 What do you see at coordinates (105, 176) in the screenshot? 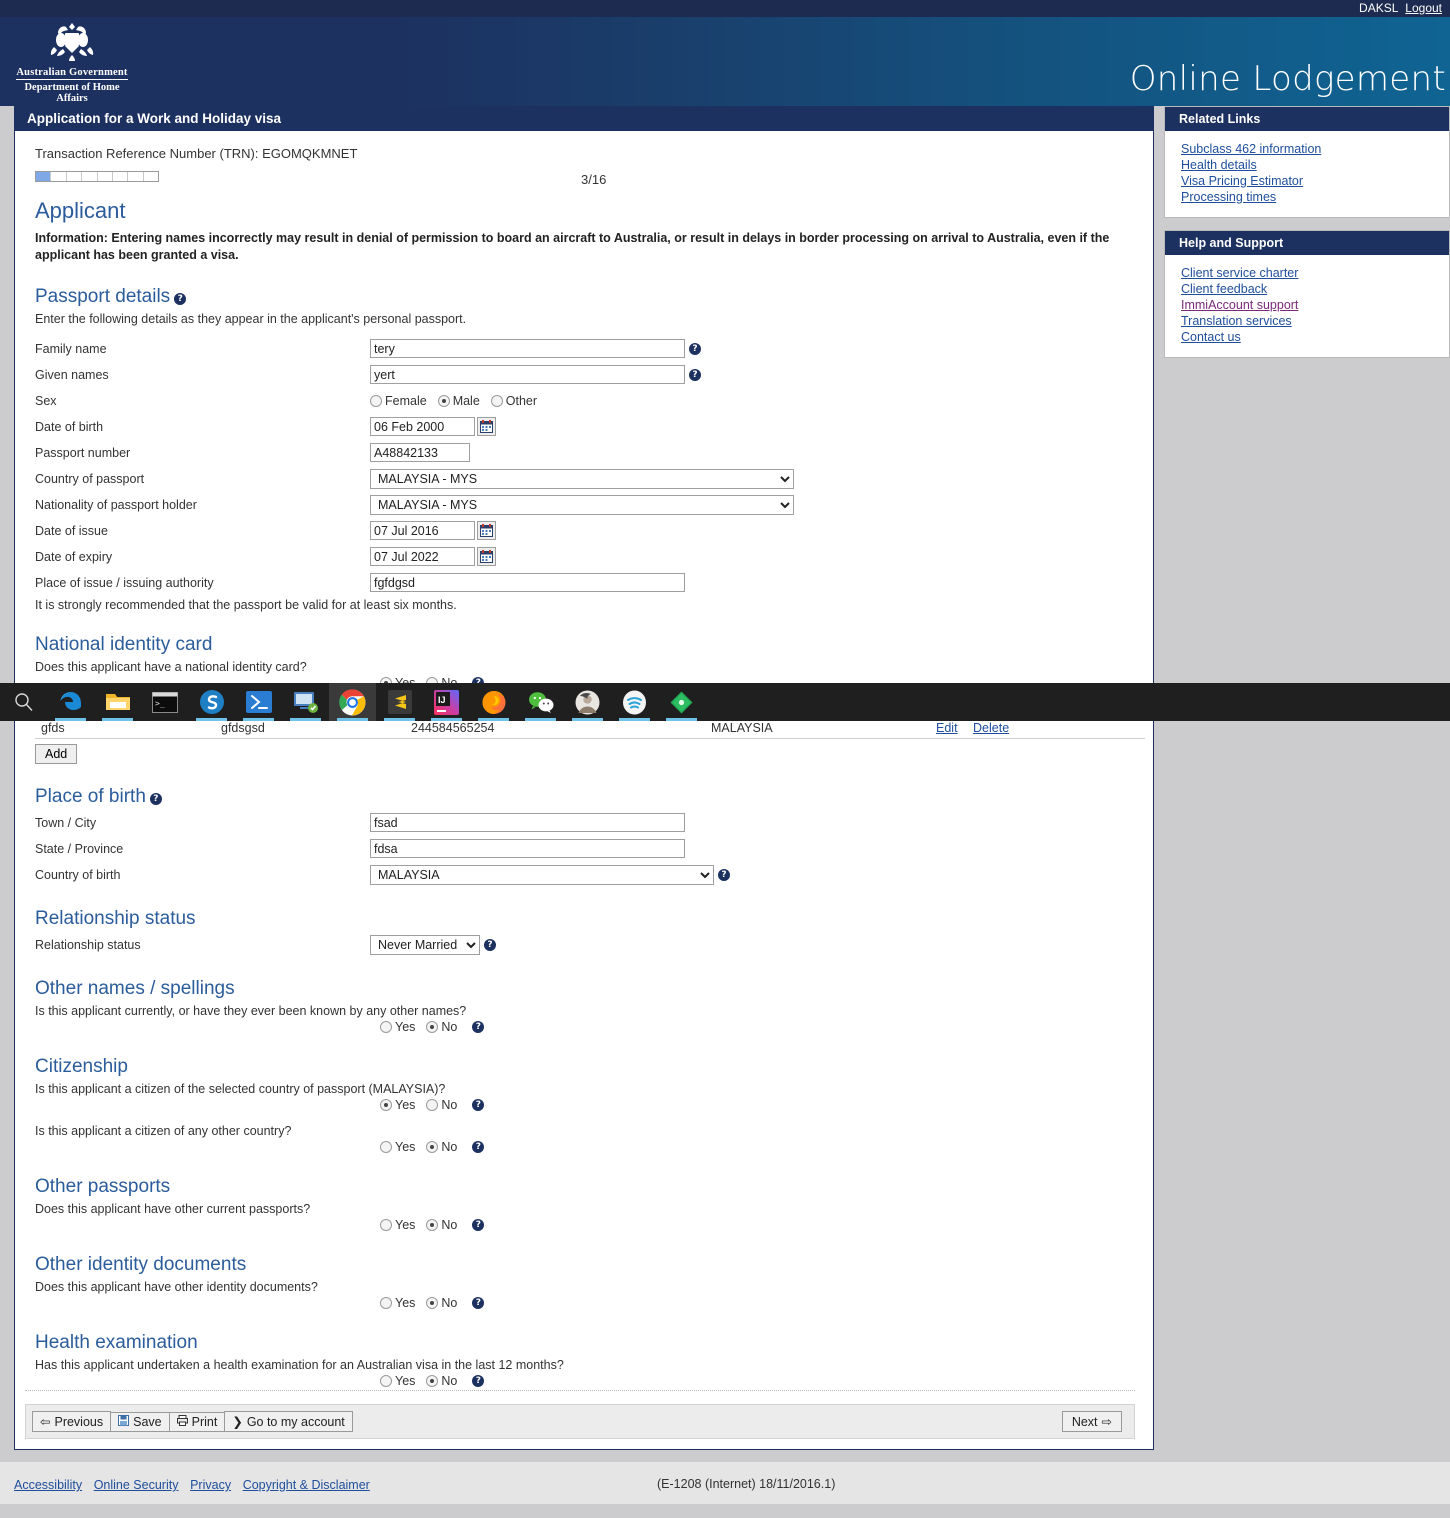
I see `progress-segment` at bounding box center [105, 176].